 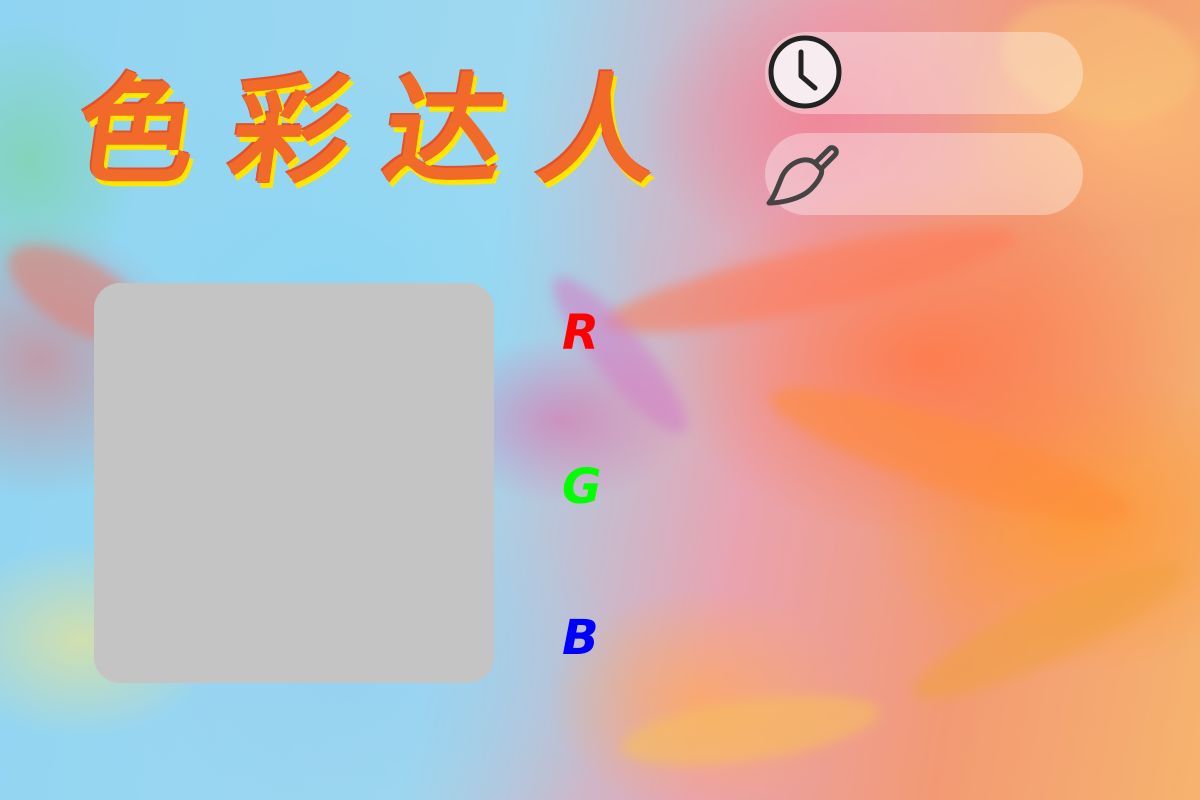 What do you see at coordinates (580, 638) in the screenshot?
I see `channel-label-b: B` at bounding box center [580, 638].